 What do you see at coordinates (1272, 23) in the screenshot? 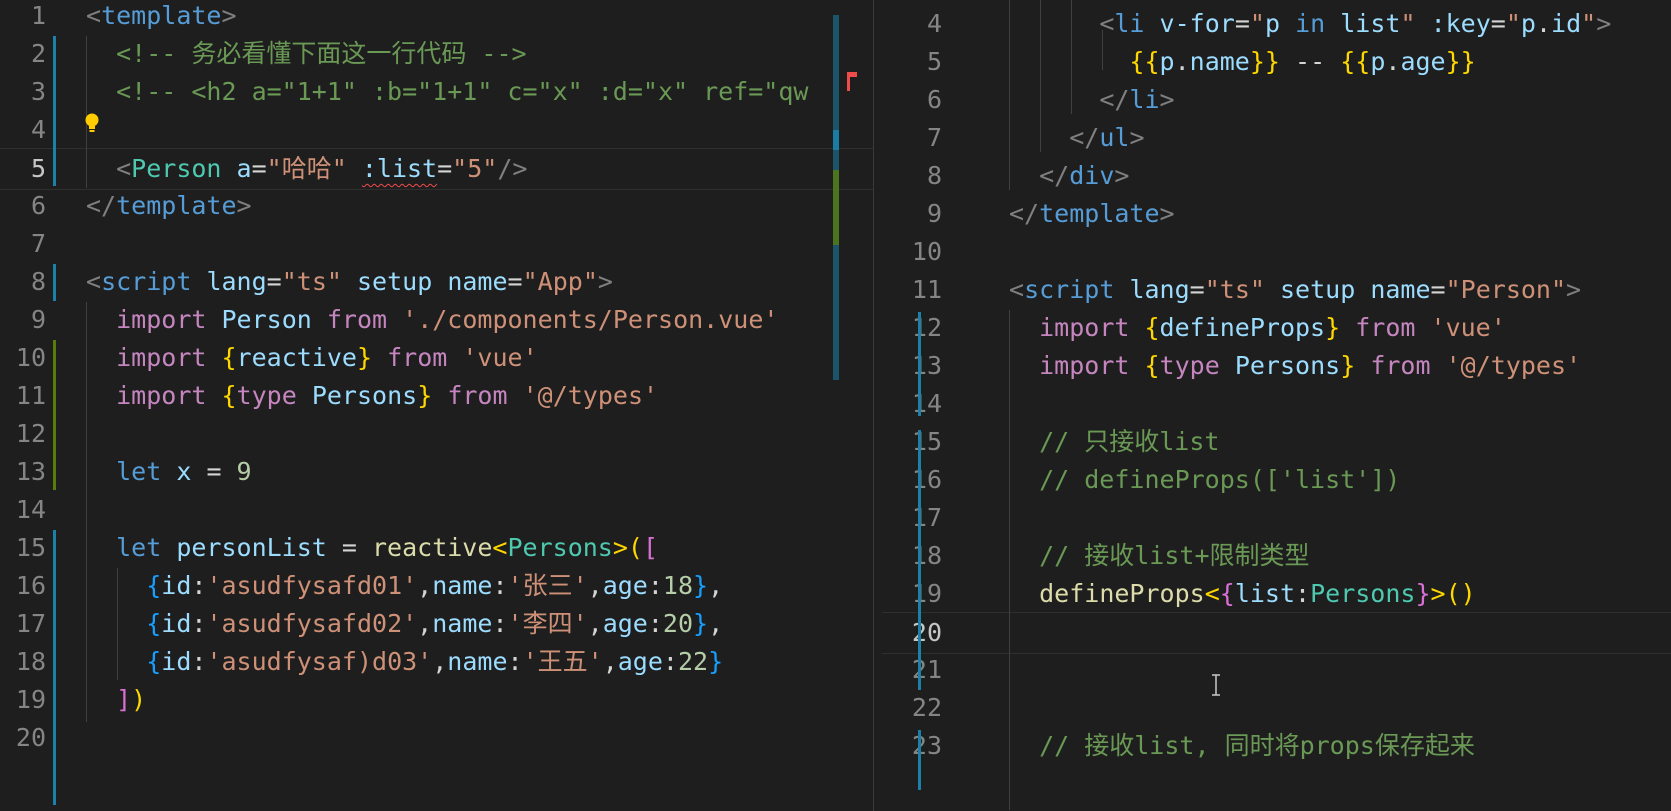
I see `code-token: p` at bounding box center [1272, 23].